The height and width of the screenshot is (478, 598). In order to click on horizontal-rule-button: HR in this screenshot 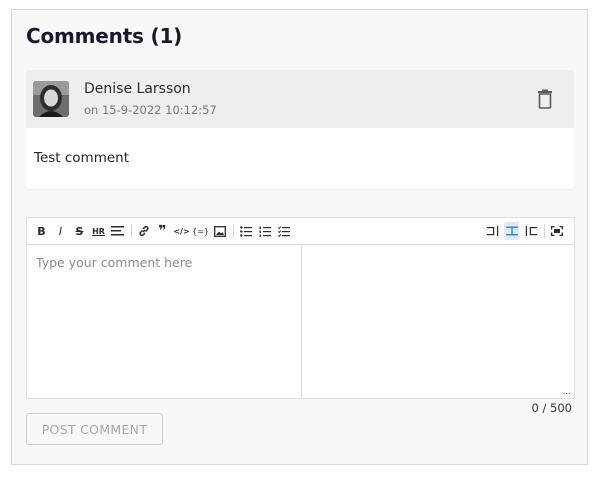, I will do `click(98, 231)`.